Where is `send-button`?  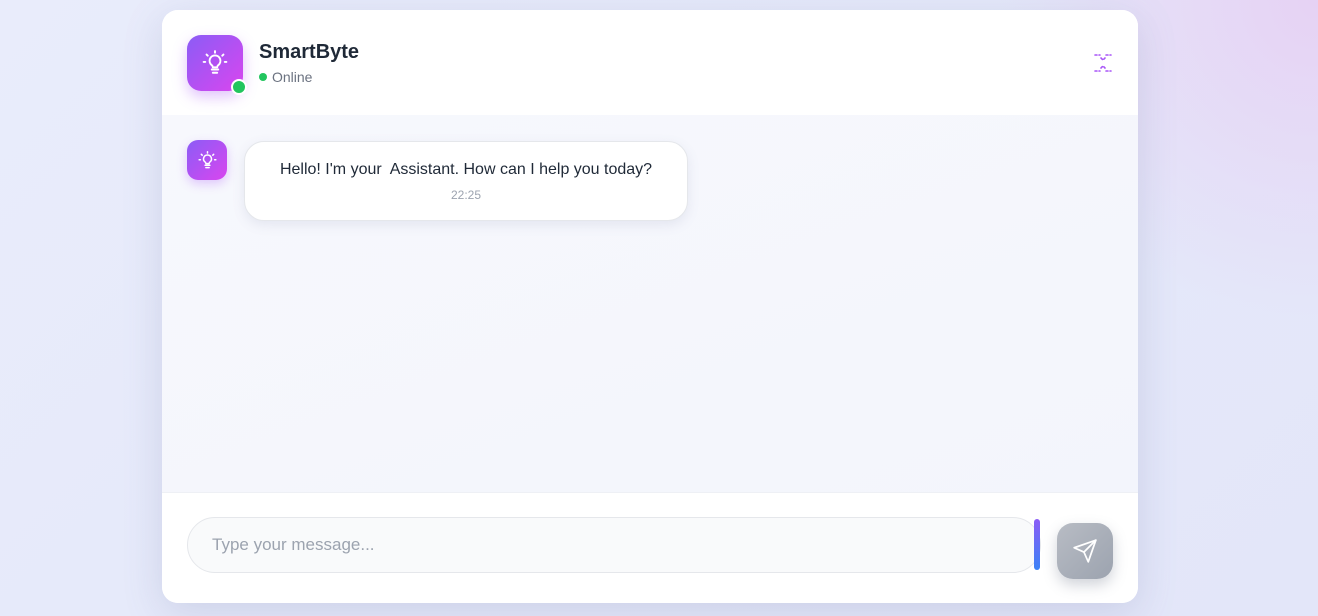 send-button is located at coordinates (1085, 551).